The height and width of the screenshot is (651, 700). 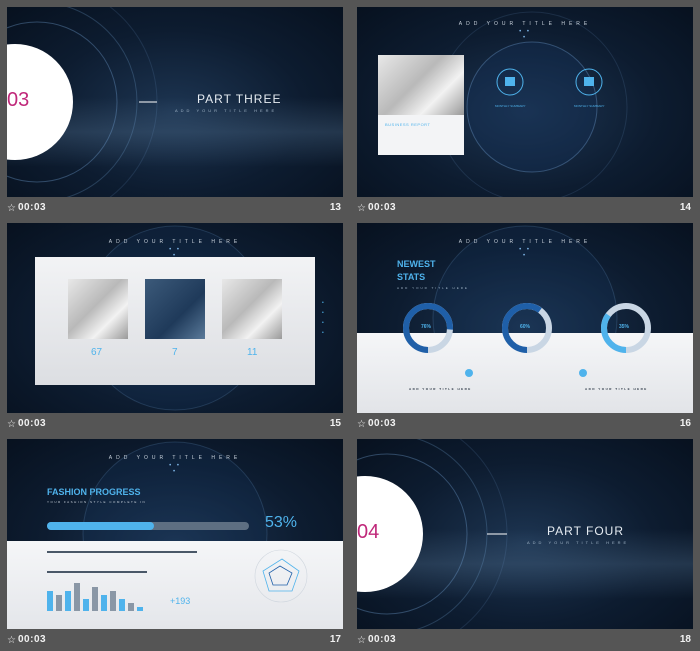 I want to click on counter-value: +193, so click(x=180, y=601).